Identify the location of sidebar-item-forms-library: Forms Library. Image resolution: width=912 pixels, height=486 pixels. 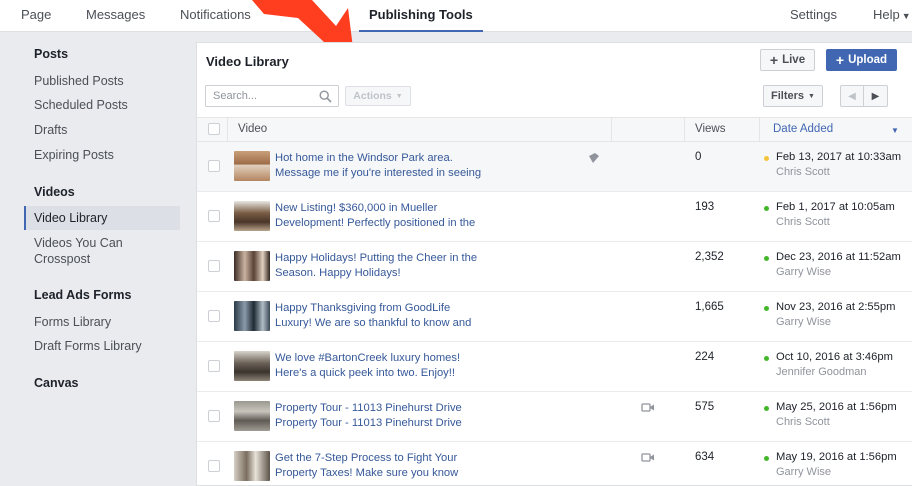
(72, 322).